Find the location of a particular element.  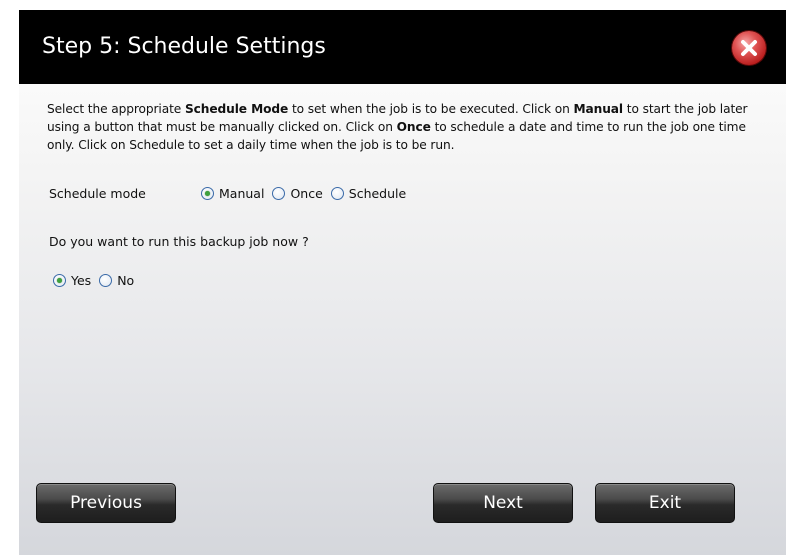

schedule-mode-once-option: Once is located at coordinates (297, 193).